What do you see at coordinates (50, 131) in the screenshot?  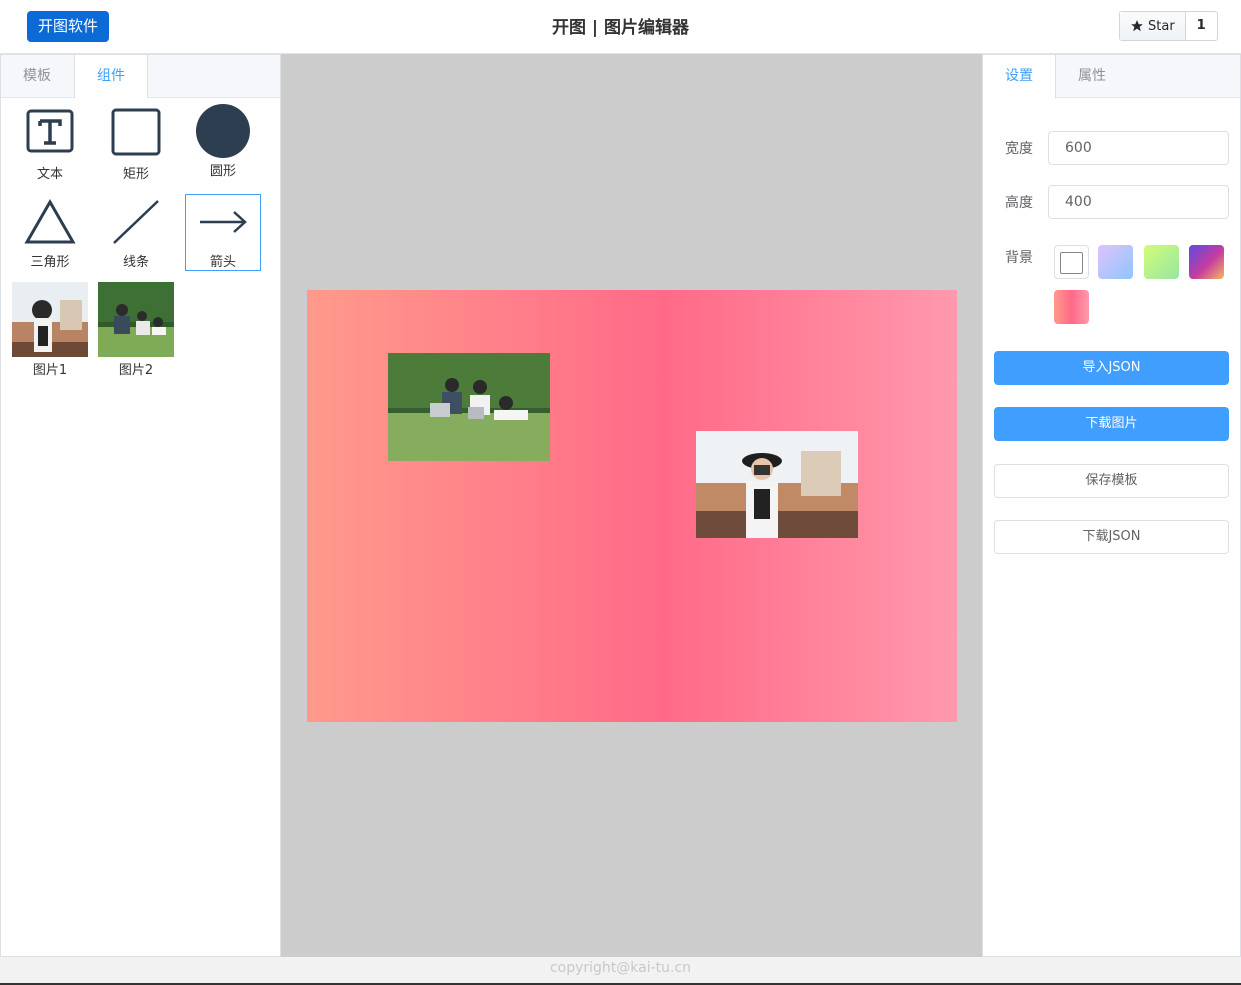 I see `text-icon` at bounding box center [50, 131].